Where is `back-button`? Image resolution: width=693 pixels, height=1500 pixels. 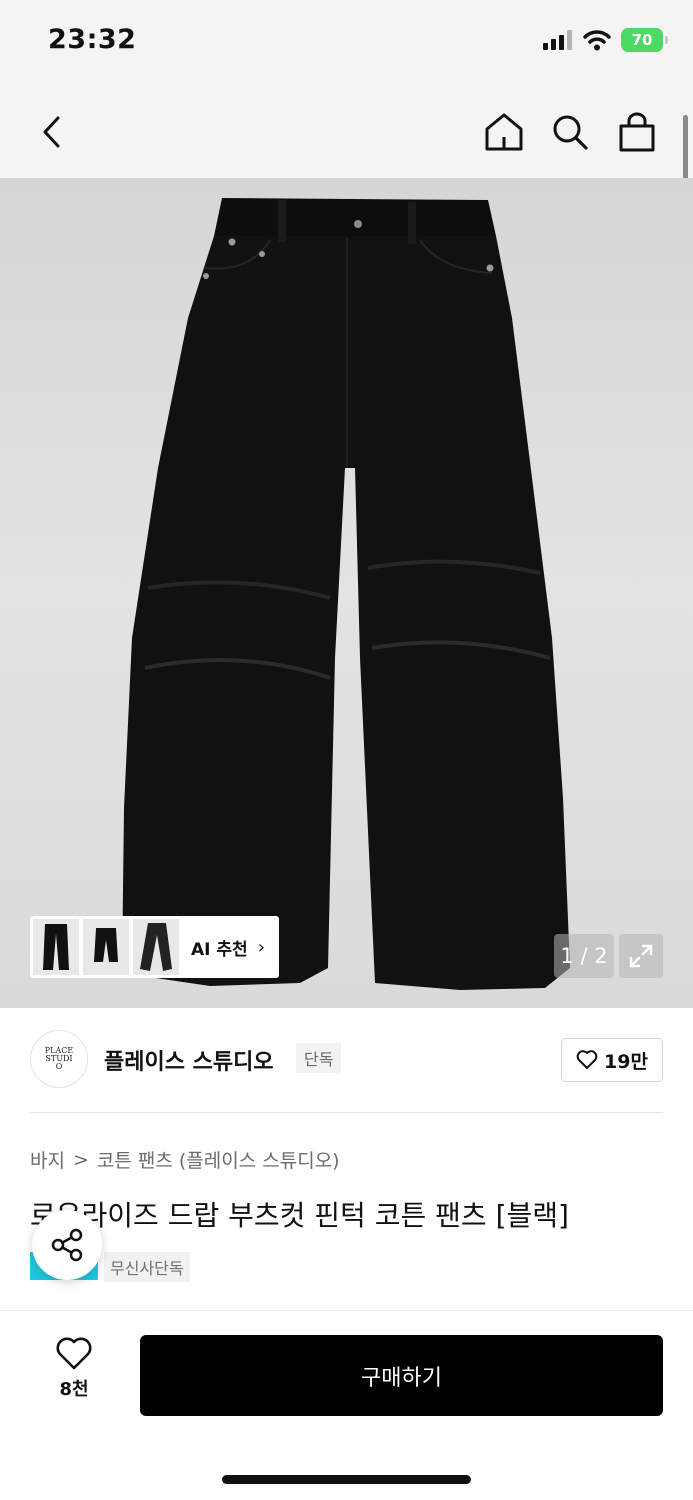
back-button is located at coordinates (52, 132).